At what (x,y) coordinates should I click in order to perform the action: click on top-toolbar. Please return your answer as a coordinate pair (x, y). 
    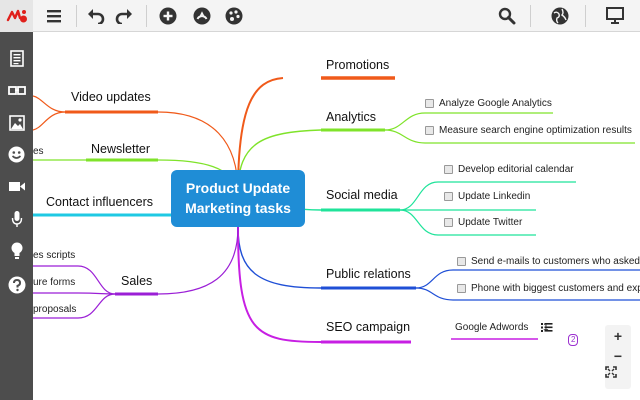
    Looking at the image, I should click on (320, 16).